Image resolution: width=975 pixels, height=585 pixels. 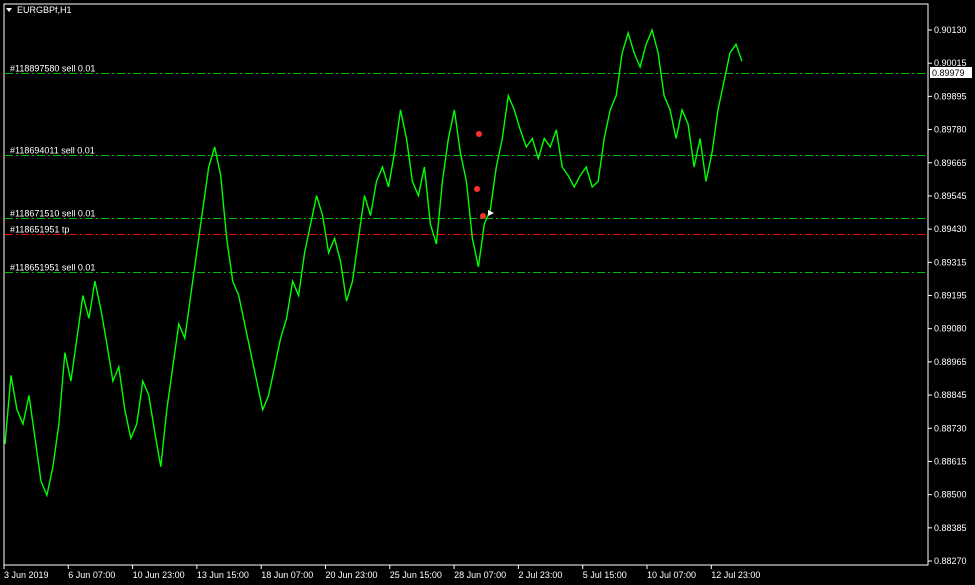 I want to click on x-tick-label: 13 Jun 15:00, so click(x=223, y=575).